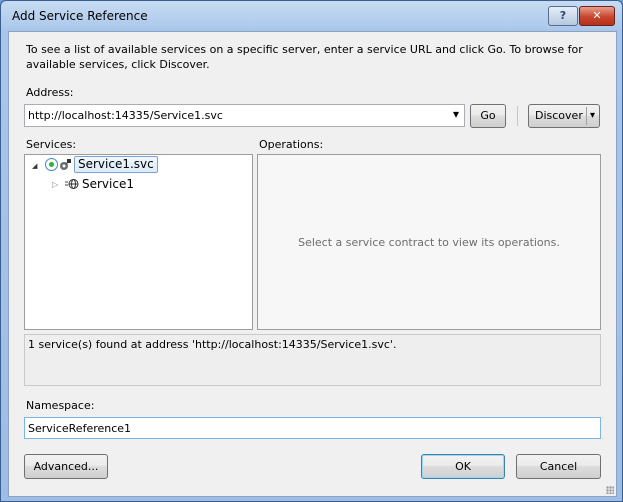 Image resolution: width=623 pixels, height=502 pixels. What do you see at coordinates (610, 490) in the screenshot?
I see `resize-grip` at bounding box center [610, 490].